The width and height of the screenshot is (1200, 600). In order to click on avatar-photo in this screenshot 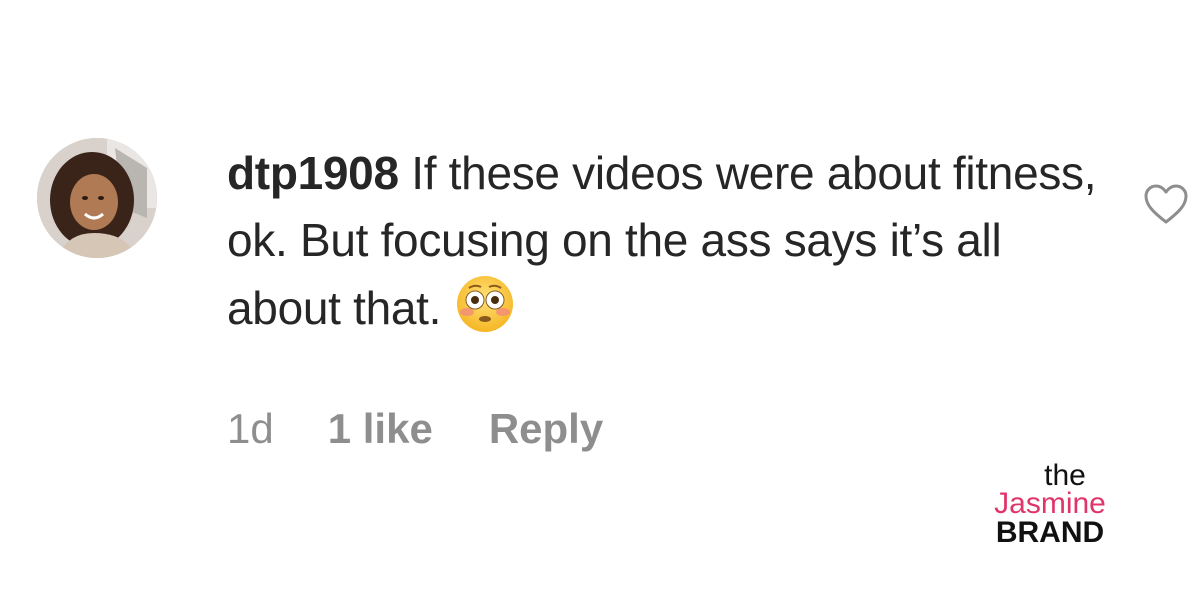, I will do `click(97, 198)`.